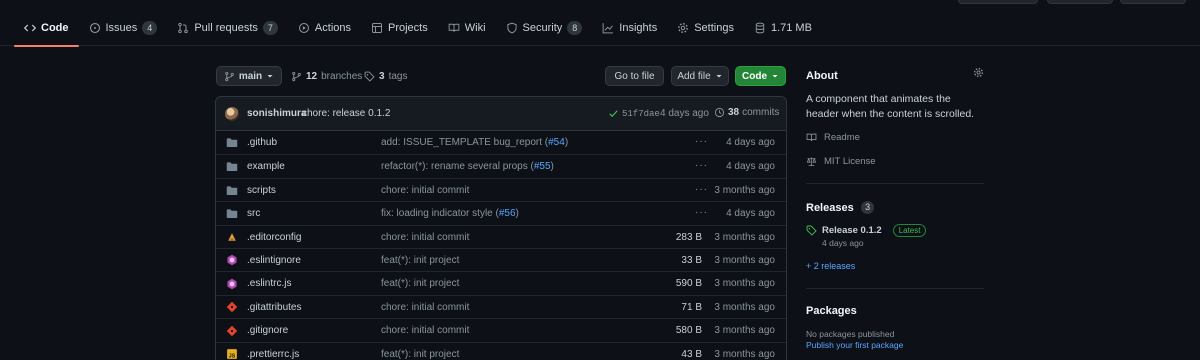 Image resolution: width=1200 pixels, height=360 pixels. What do you see at coordinates (273, 354) in the screenshot?
I see `file-name: .prettierrc.js` at bounding box center [273, 354].